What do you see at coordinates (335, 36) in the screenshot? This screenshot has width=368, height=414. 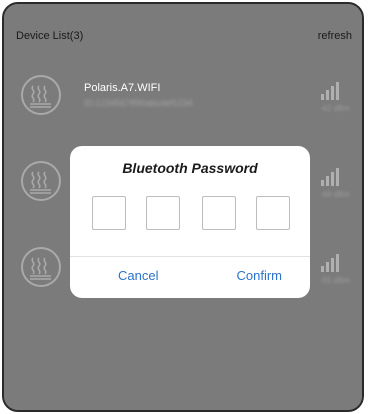 I see `refresh-button: refresh` at bounding box center [335, 36].